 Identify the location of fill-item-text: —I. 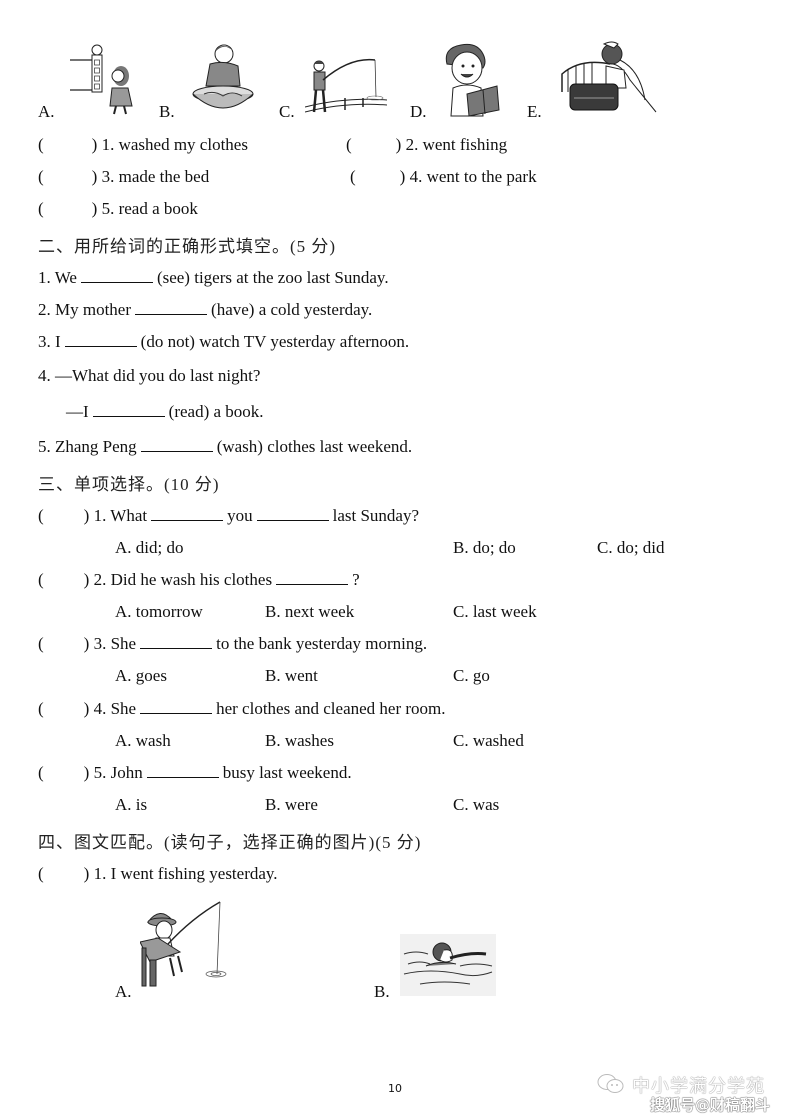
(77, 411).